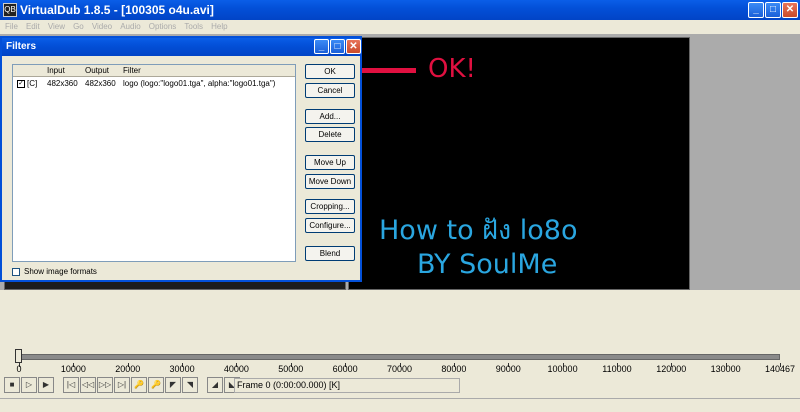 The height and width of the screenshot is (412, 800). I want to click on delete-button: Delete, so click(330, 134).